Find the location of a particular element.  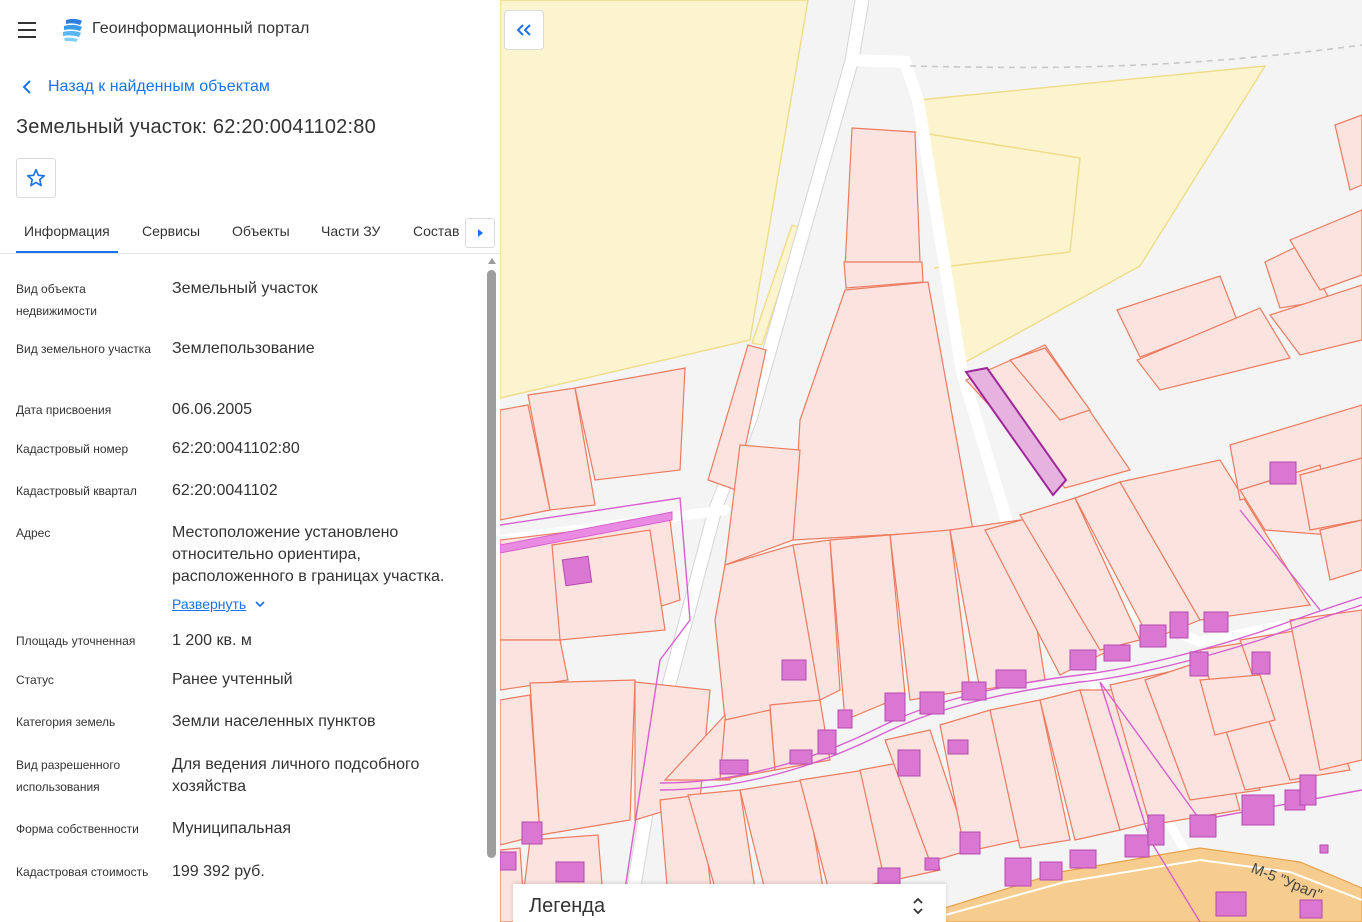

field-label: Статус is located at coordinates (35, 680).